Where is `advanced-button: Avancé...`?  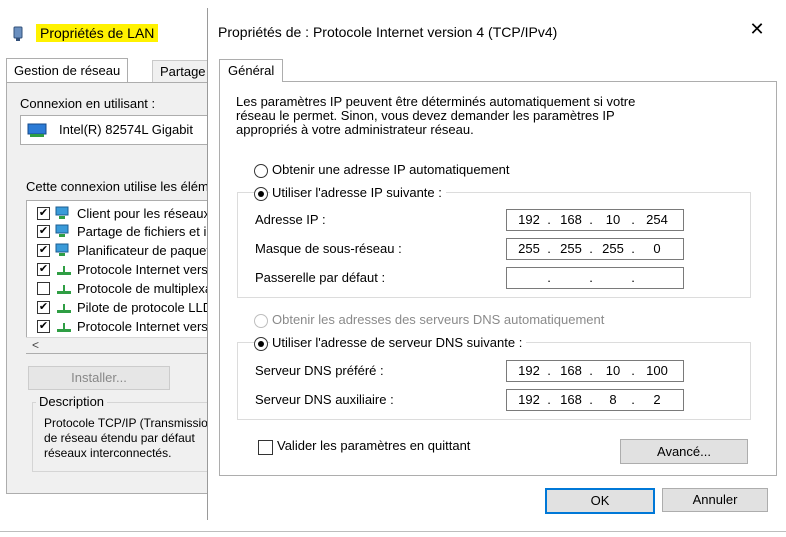 advanced-button: Avancé... is located at coordinates (684, 451).